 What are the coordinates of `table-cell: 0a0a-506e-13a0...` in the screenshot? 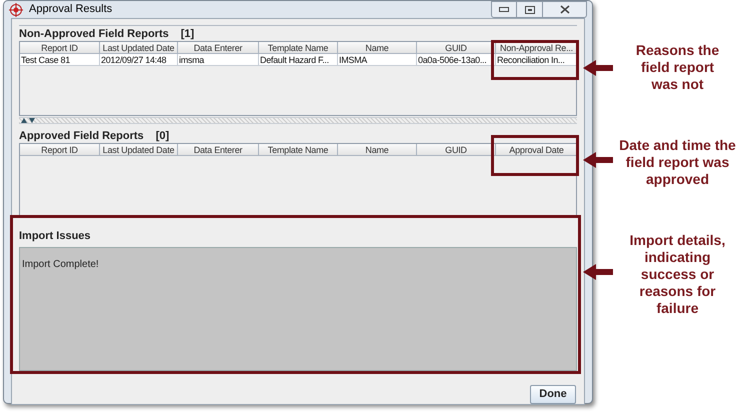 It's located at (456, 60).